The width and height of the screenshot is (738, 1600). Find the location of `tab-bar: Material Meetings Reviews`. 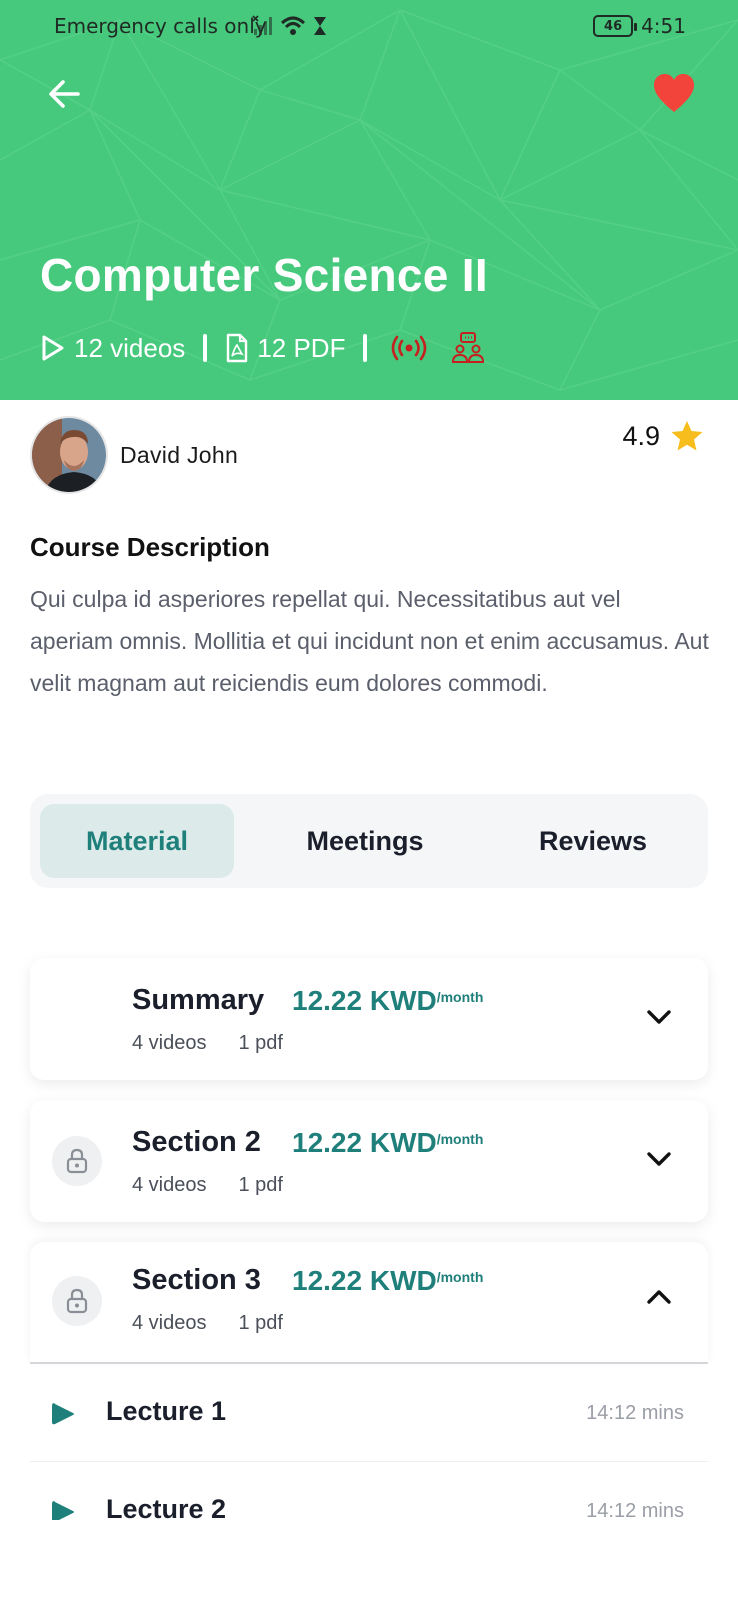

tab-bar: Material Meetings Reviews is located at coordinates (369, 841).